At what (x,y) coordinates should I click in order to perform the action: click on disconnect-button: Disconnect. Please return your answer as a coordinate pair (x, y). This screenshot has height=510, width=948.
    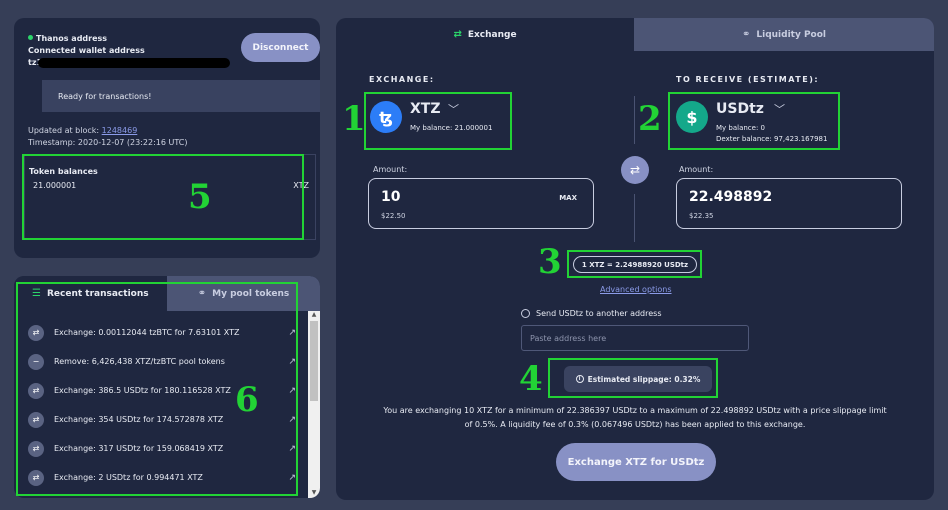
    Looking at the image, I should click on (280, 47).